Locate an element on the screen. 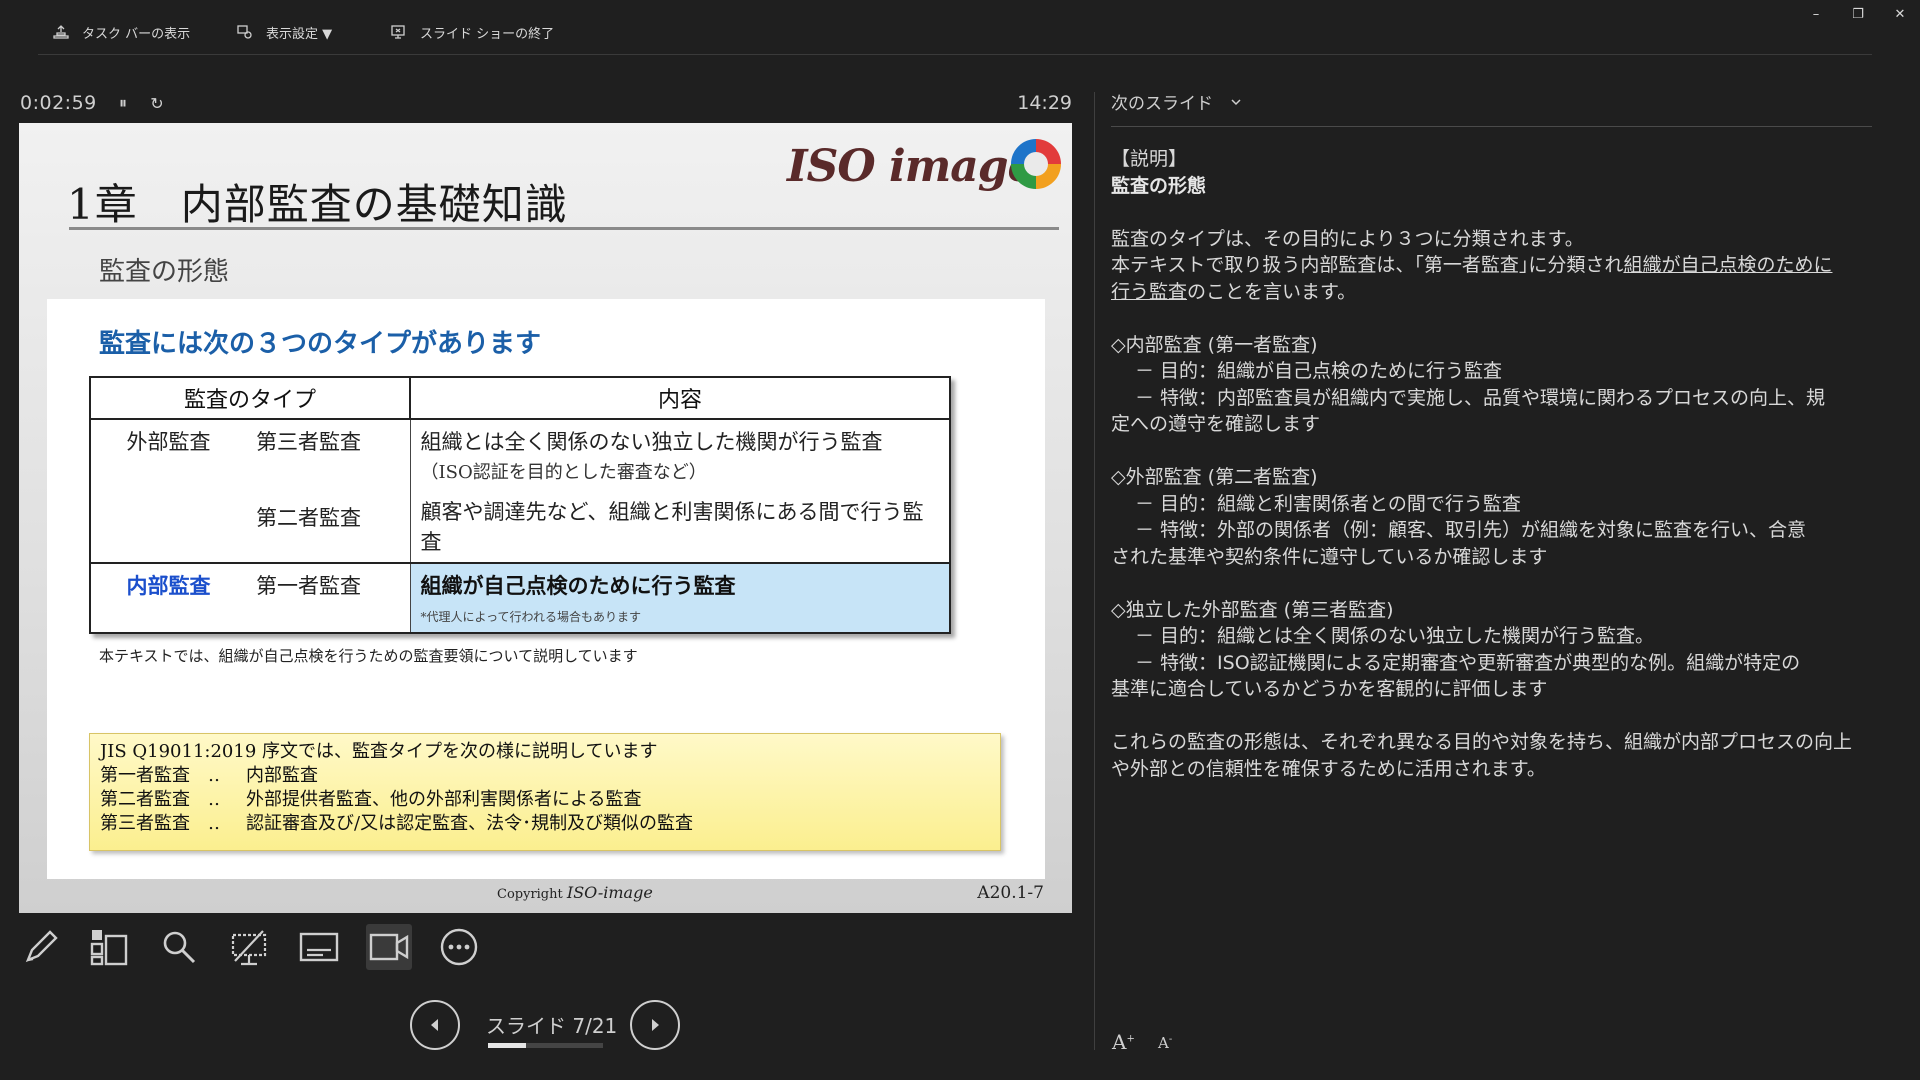 Image resolution: width=1920 pixels, height=1080 pixels. notes-line: ◇独立した外部監査 (第三者監査) is located at coordinates (1252, 609).